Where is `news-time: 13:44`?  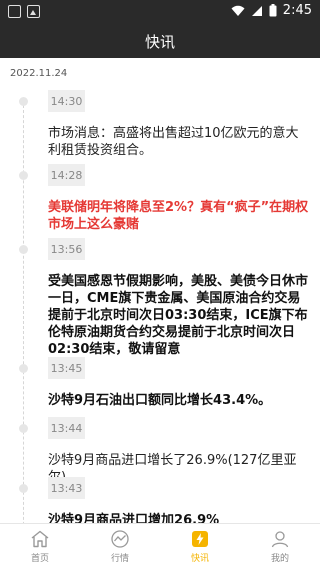 news-time: 13:44 is located at coordinates (66, 428).